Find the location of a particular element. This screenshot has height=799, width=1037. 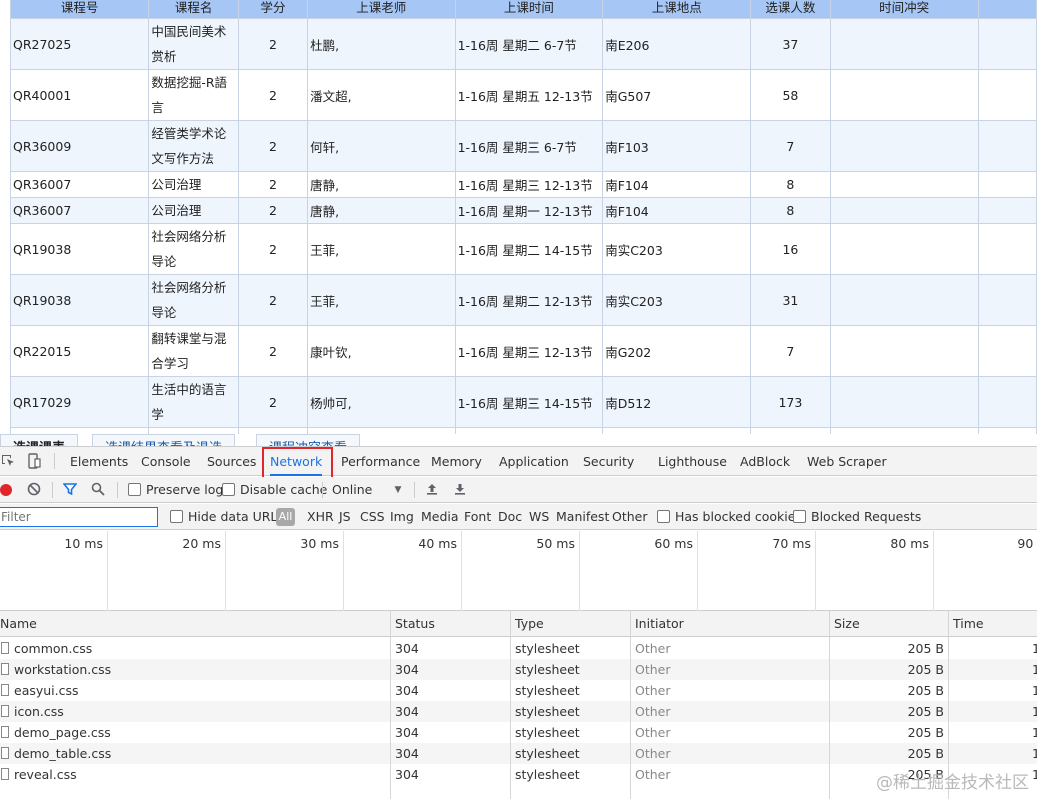

filter-img: Img is located at coordinates (402, 517).